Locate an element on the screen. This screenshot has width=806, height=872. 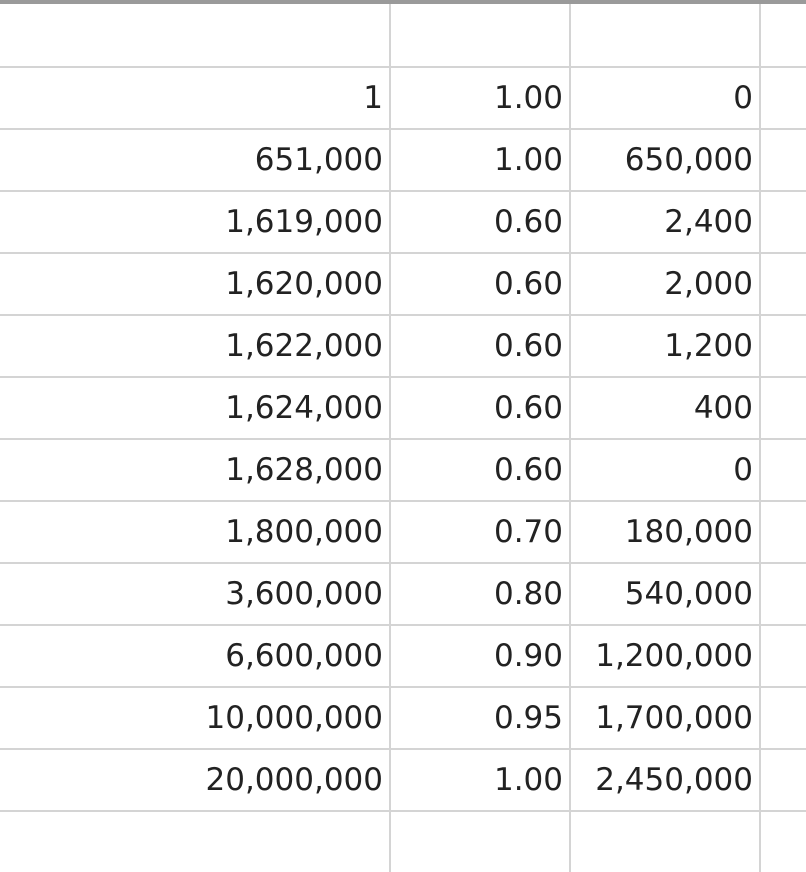
table-row: 20,000,000 1.00 2,450,000 is located at coordinates (403, 780).